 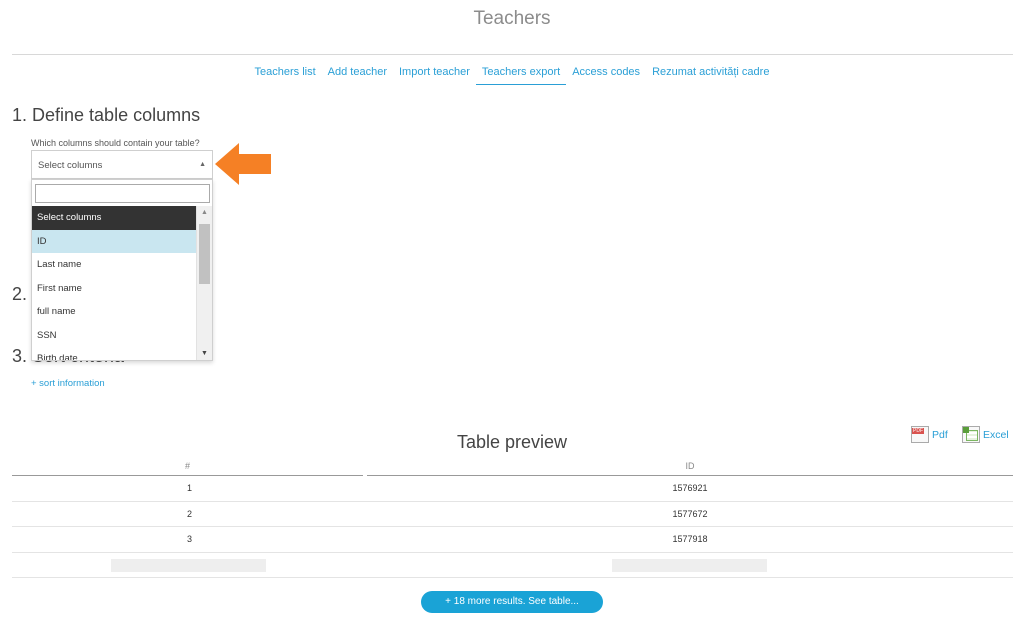 What do you see at coordinates (512, 54) in the screenshot?
I see `header-divider` at bounding box center [512, 54].